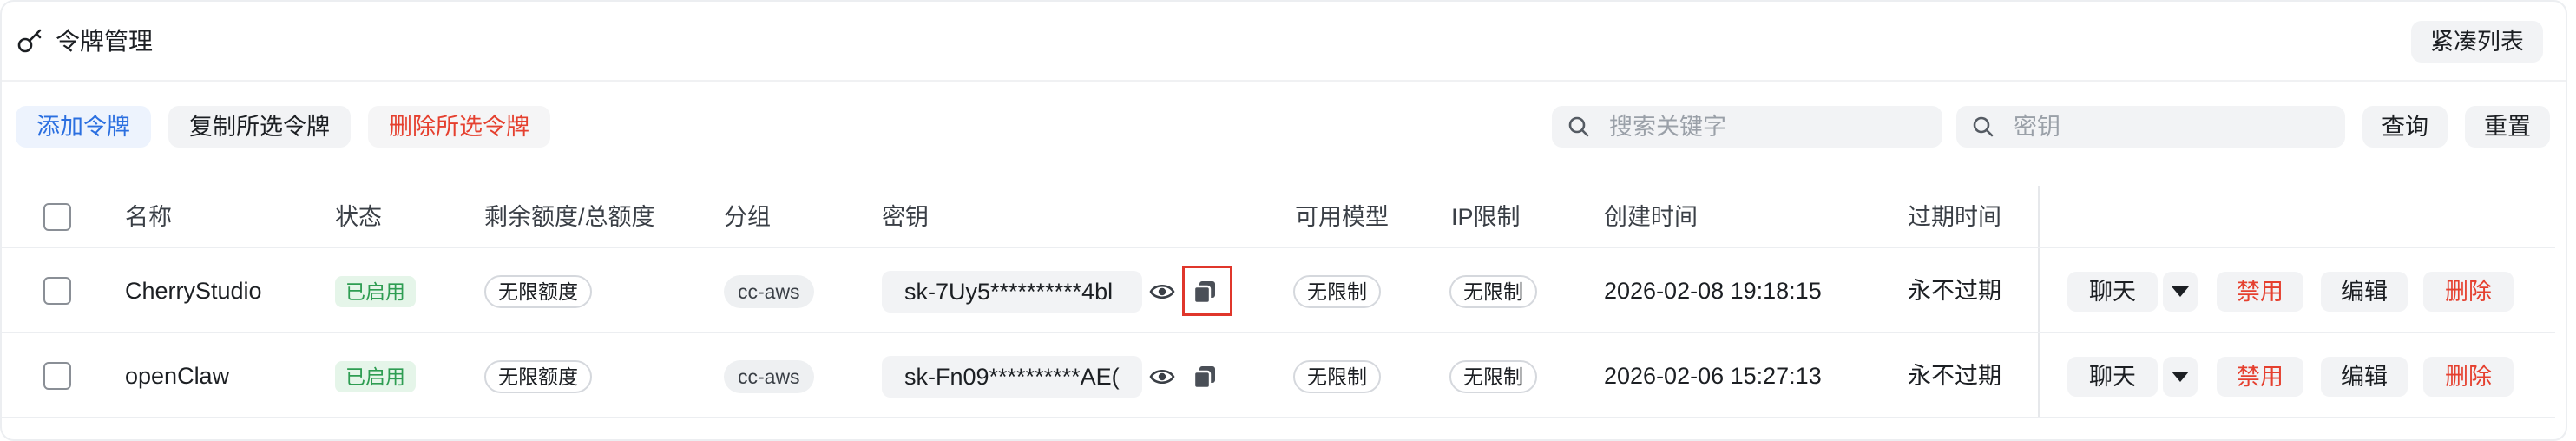  I want to click on add-token-button: 添加令牌, so click(83, 127).